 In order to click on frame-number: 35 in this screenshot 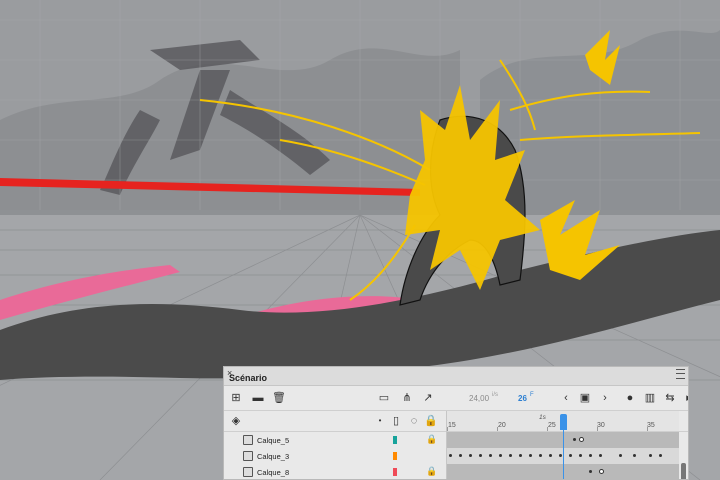, I will do `click(651, 425)`.